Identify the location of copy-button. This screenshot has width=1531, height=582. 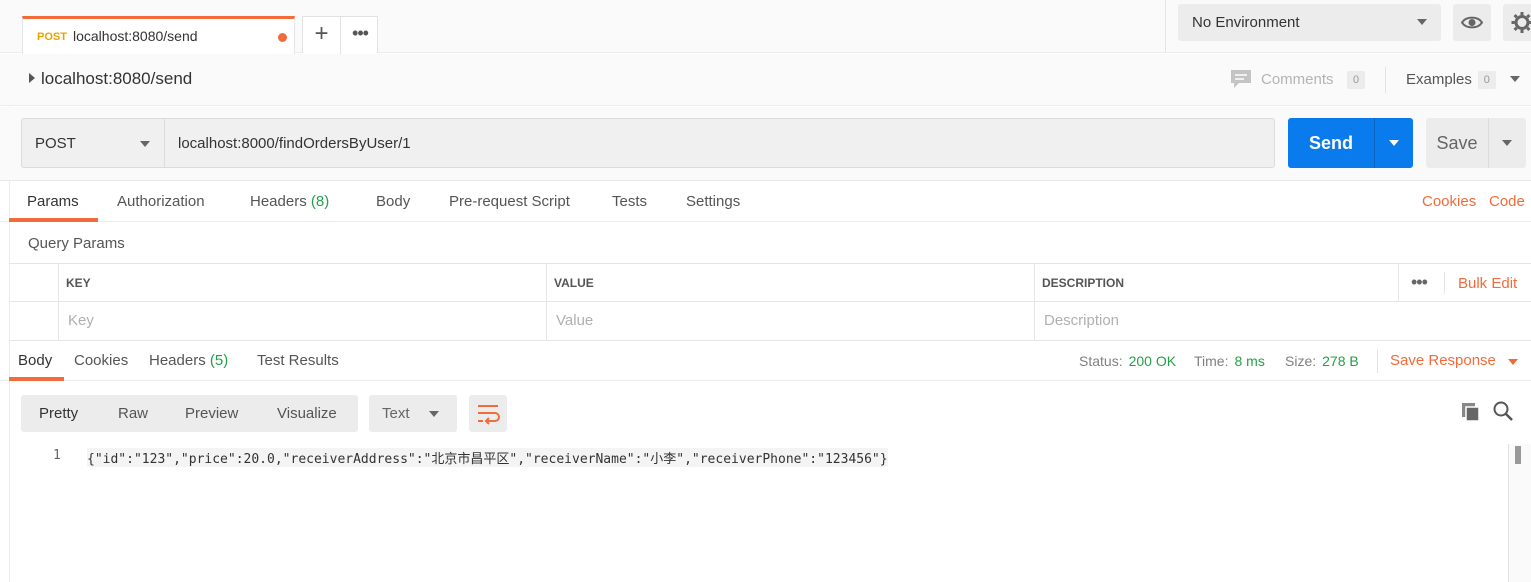
(1471, 412).